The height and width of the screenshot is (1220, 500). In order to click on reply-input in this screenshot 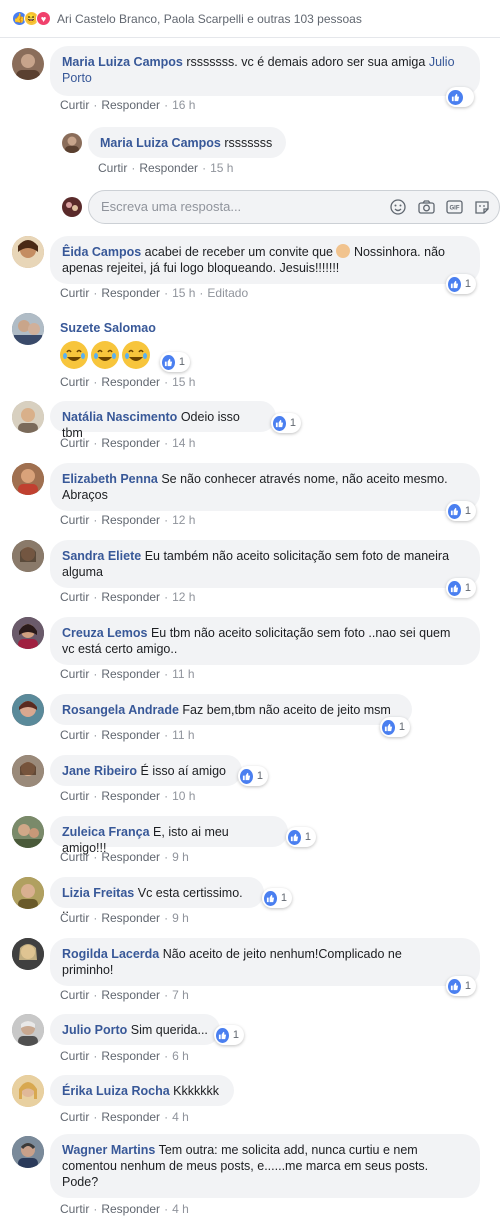, I will do `click(241, 206)`.